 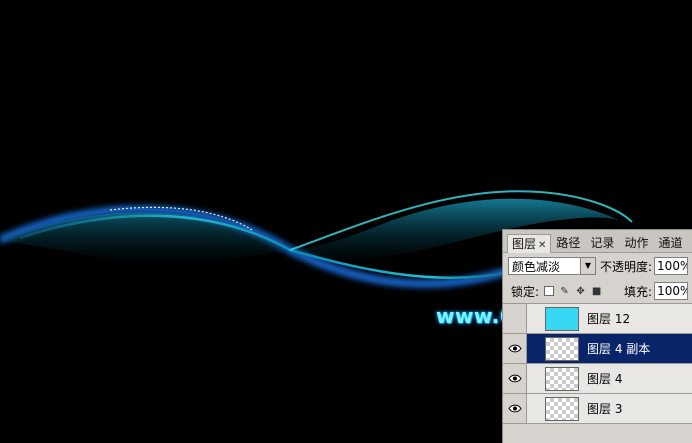 I want to click on brush-icon: ✎, so click(x=564, y=291).